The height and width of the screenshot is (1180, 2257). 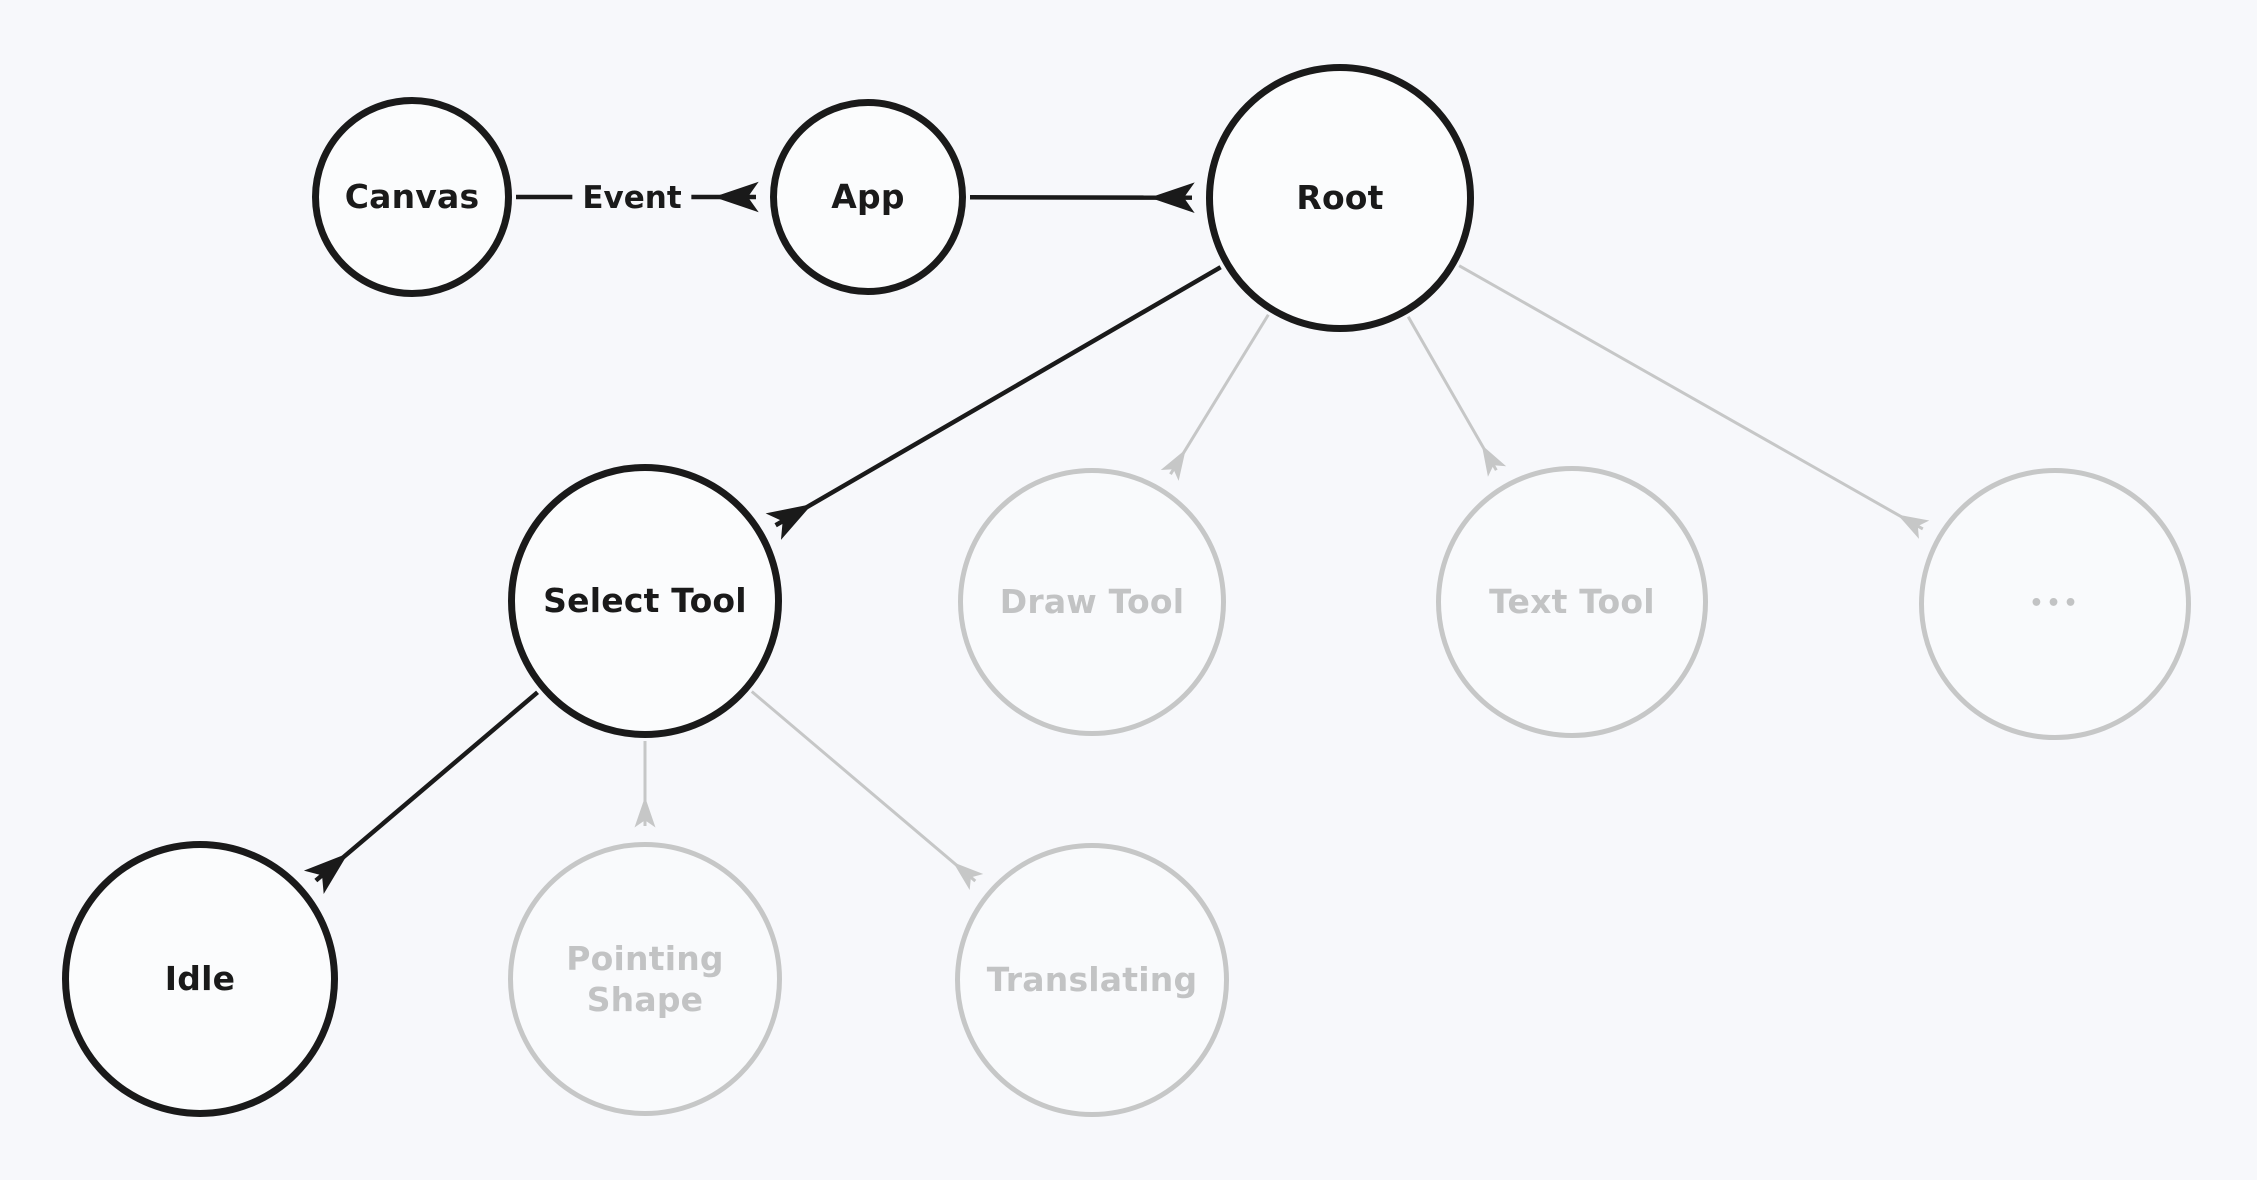 I want to click on node-label-app: App, so click(x=868, y=197).